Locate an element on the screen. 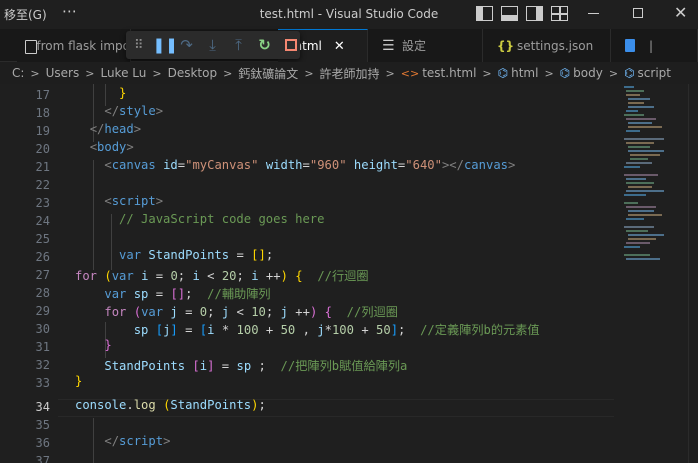 The width and height of the screenshot is (698, 463). tab-settings-json: {} settings.json is located at coordinates (547, 45).